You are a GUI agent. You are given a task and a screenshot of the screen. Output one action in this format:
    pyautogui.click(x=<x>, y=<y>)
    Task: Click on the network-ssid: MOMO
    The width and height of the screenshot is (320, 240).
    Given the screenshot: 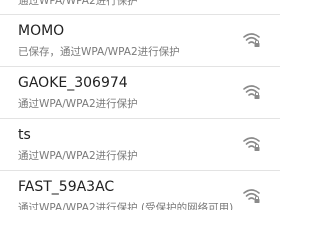 What is the action you would take?
    pyautogui.click(x=41, y=31)
    